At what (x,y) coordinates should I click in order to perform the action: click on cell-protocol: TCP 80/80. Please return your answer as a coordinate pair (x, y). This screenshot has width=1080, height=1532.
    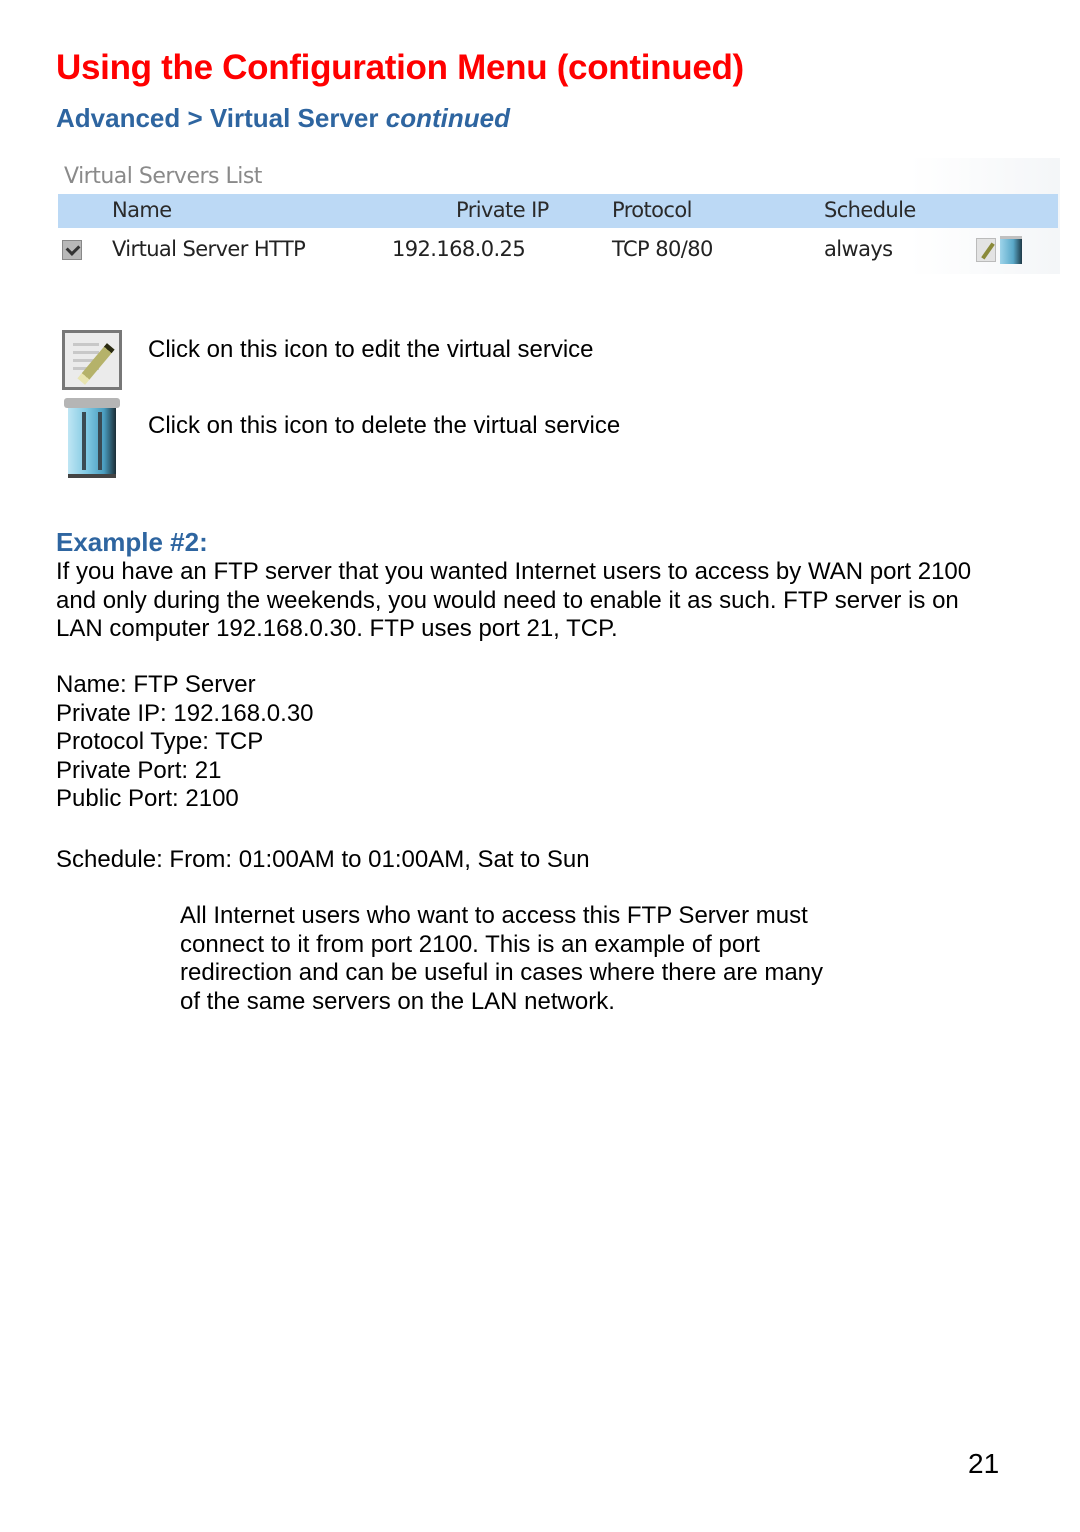
    Looking at the image, I should click on (662, 249).